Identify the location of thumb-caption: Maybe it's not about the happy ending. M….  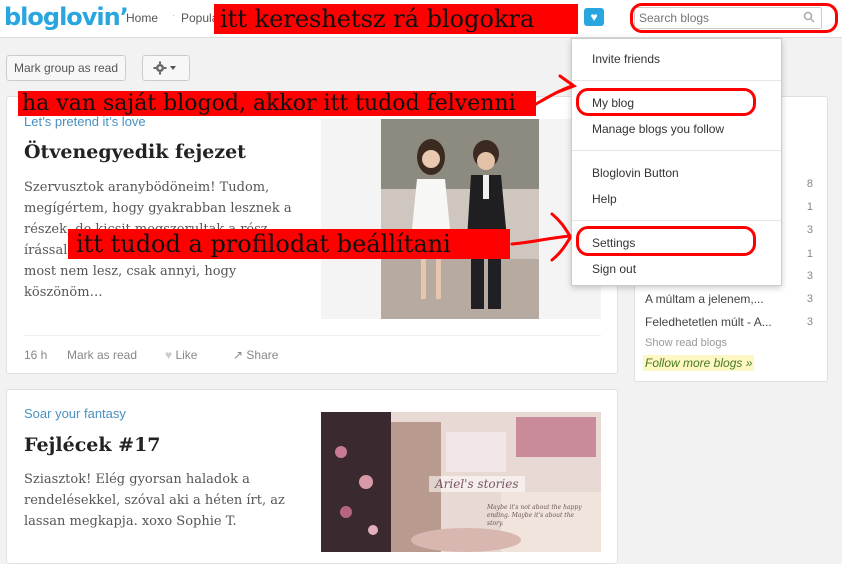
(534, 515).